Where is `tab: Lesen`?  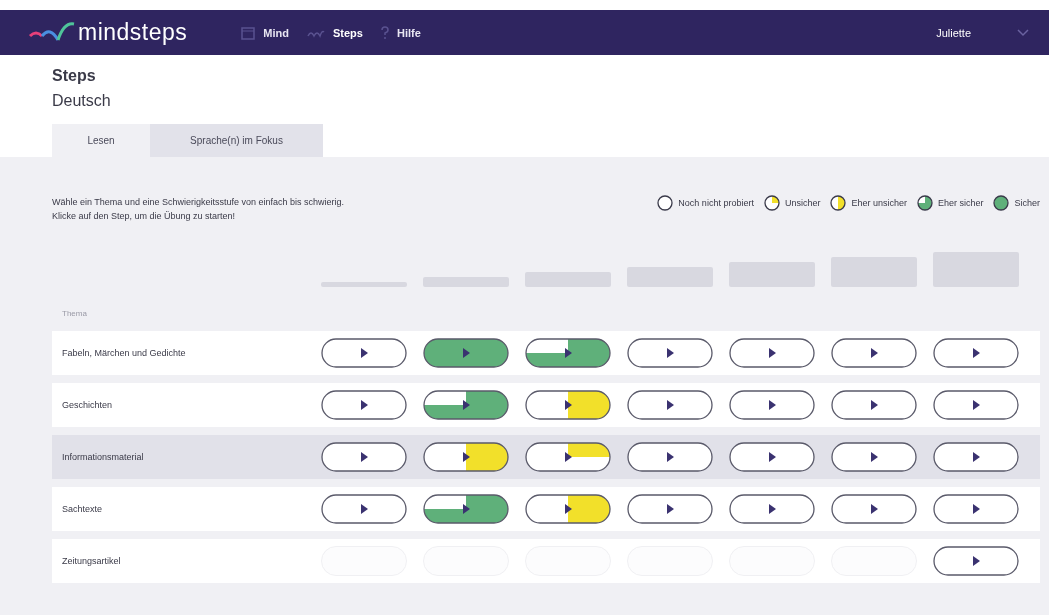
tab: Lesen is located at coordinates (101, 140).